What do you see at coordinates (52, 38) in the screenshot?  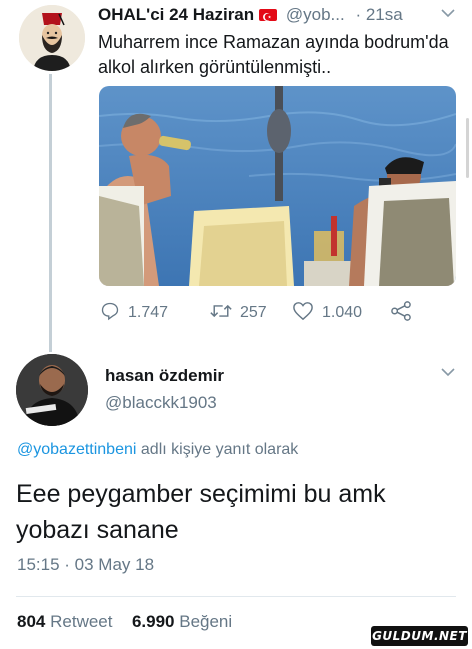 I see `avatar-tweet1` at bounding box center [52, 38].